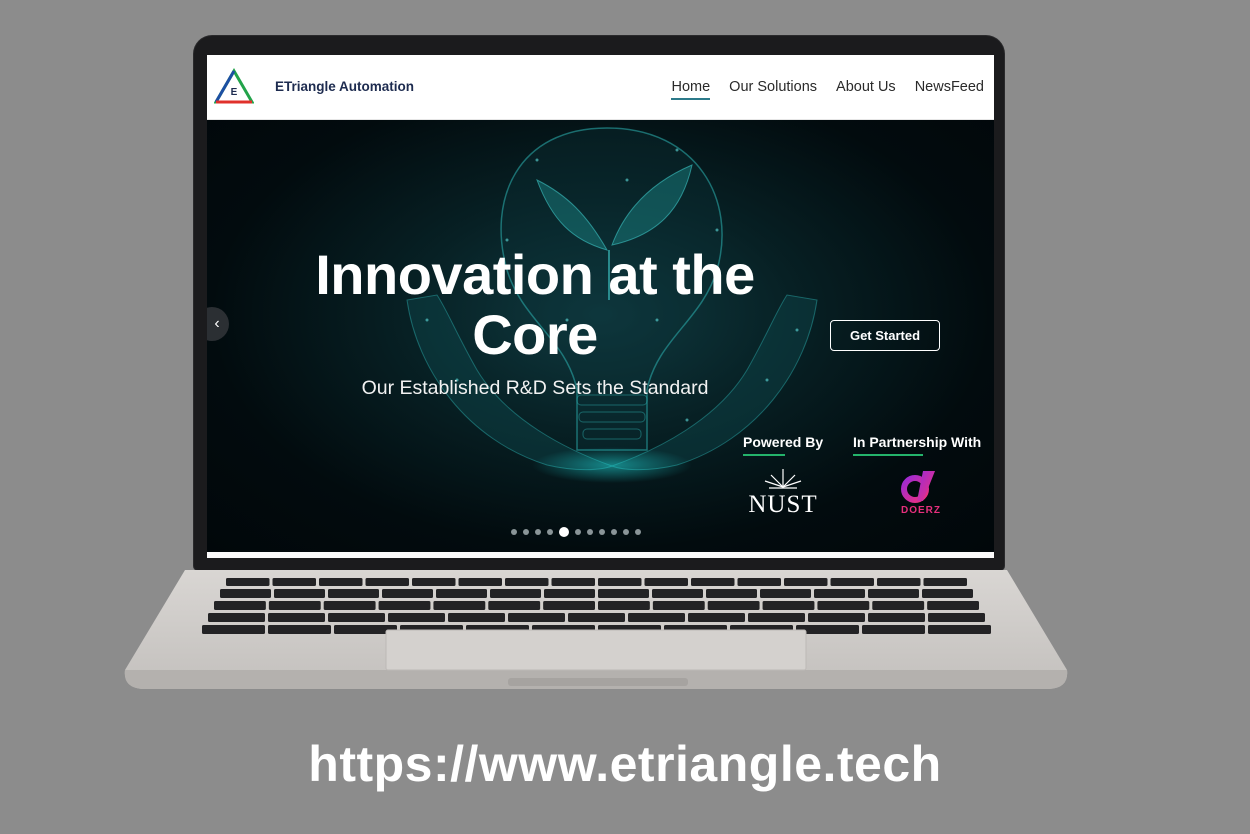 This screenshot has width=1250, height=834. Describe the element at coordinates (600, 555) in the screenshot. I see `page-footer-strip` at that location.